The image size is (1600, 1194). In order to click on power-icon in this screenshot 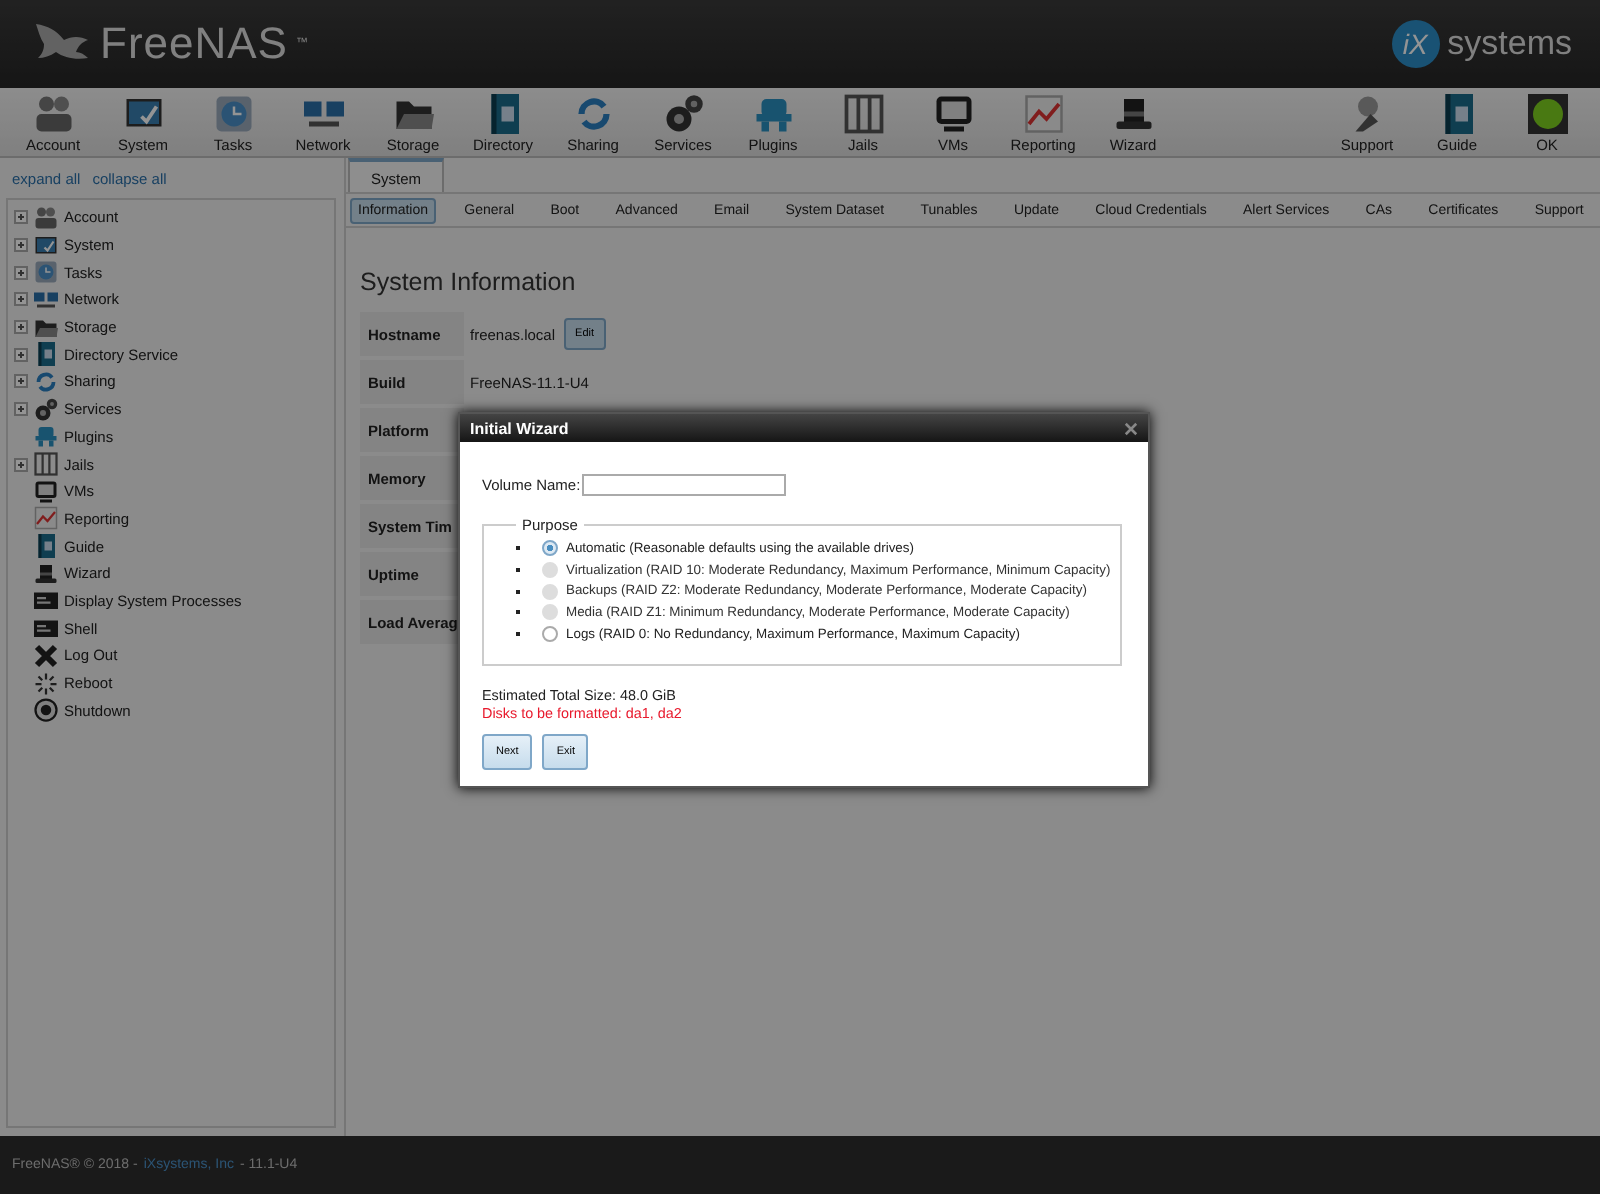, I will do `click(46, 710)`.